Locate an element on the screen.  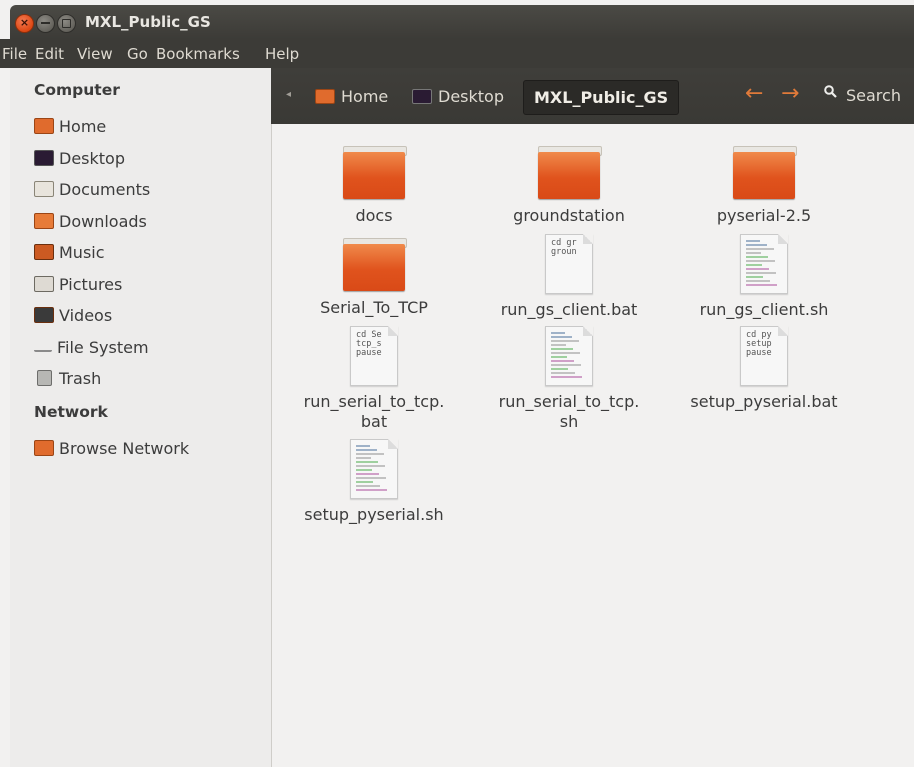
menu-edit: Edit is located at coordinates (49, 54).